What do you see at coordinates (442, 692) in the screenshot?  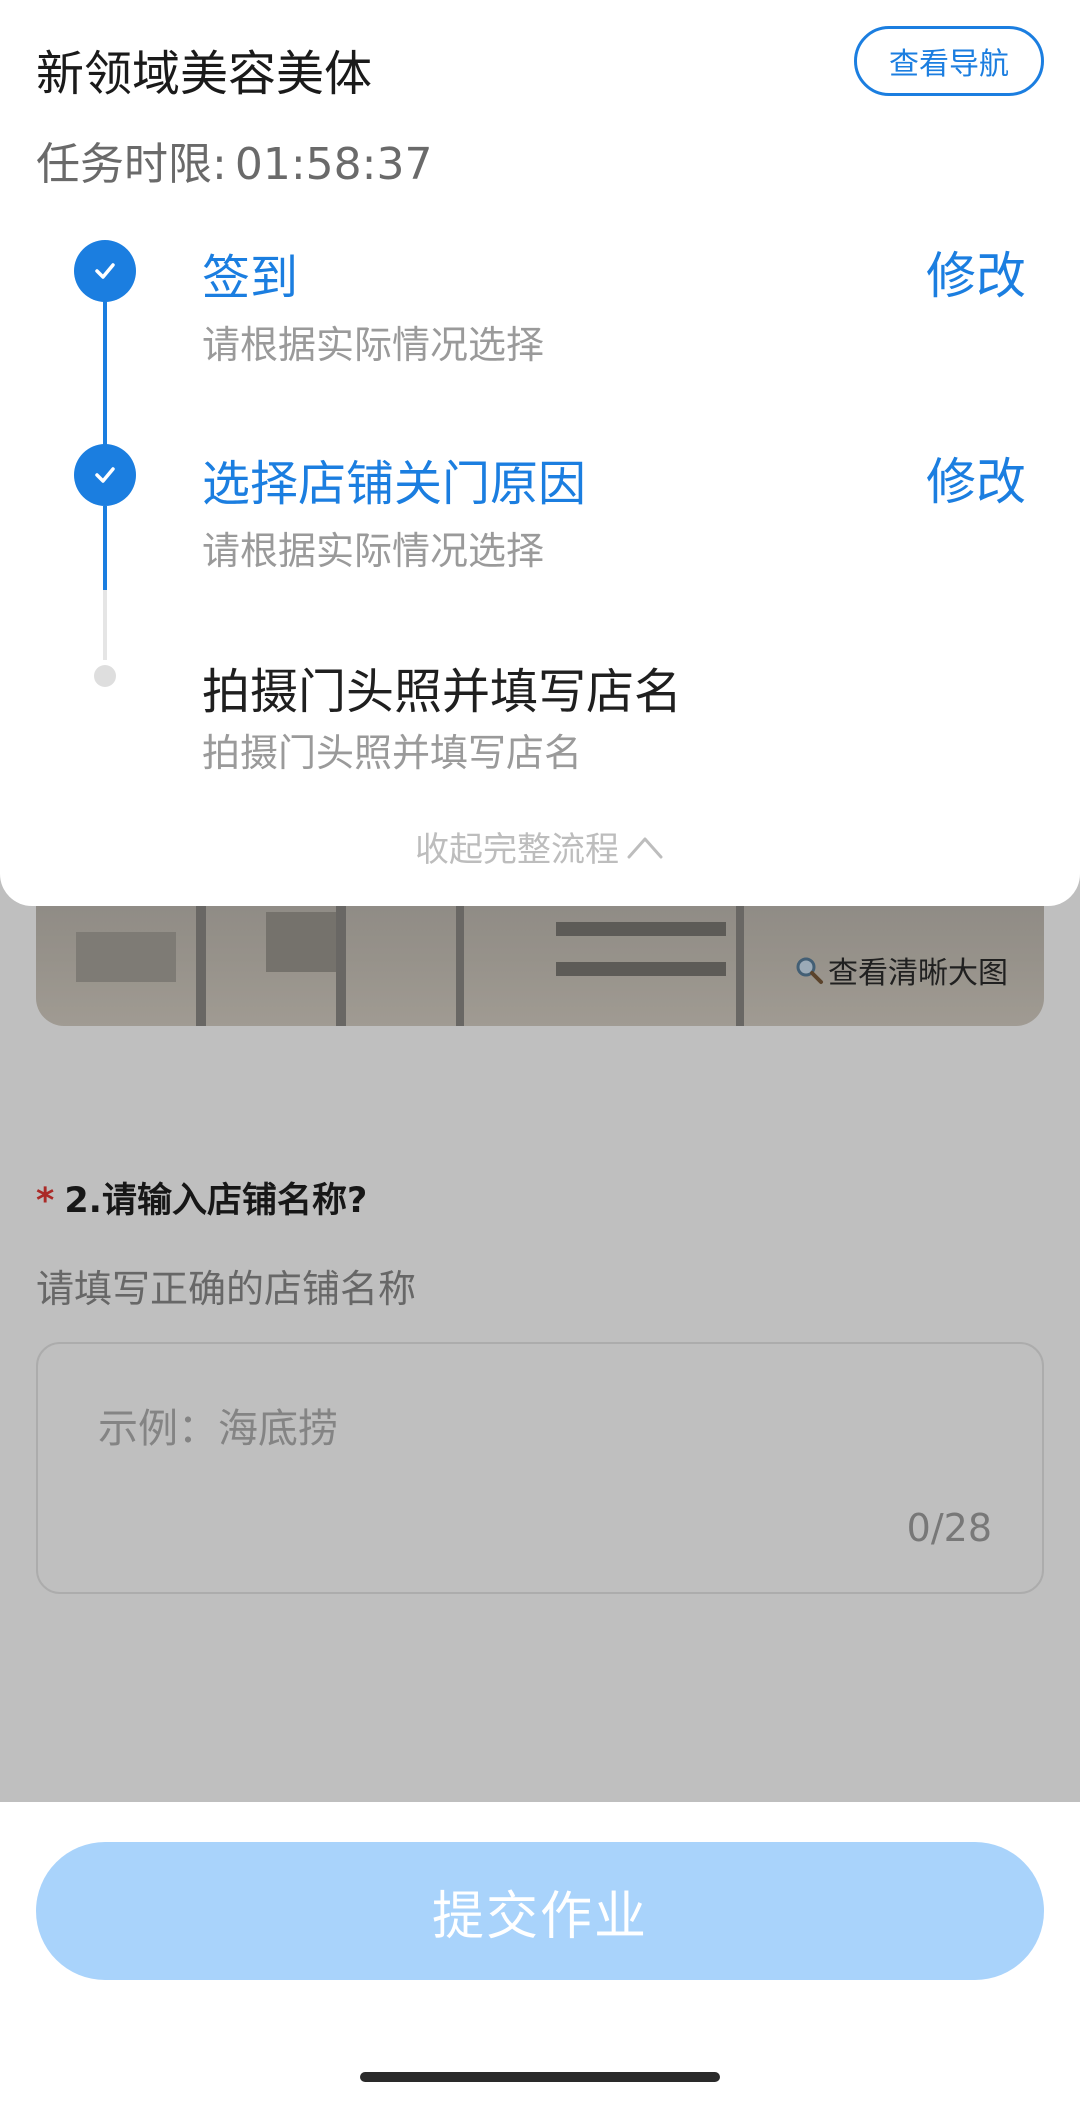 I see `step-title-storefront-photo: 拍摄门头照并填写店名` at bounding box center [442, 692].